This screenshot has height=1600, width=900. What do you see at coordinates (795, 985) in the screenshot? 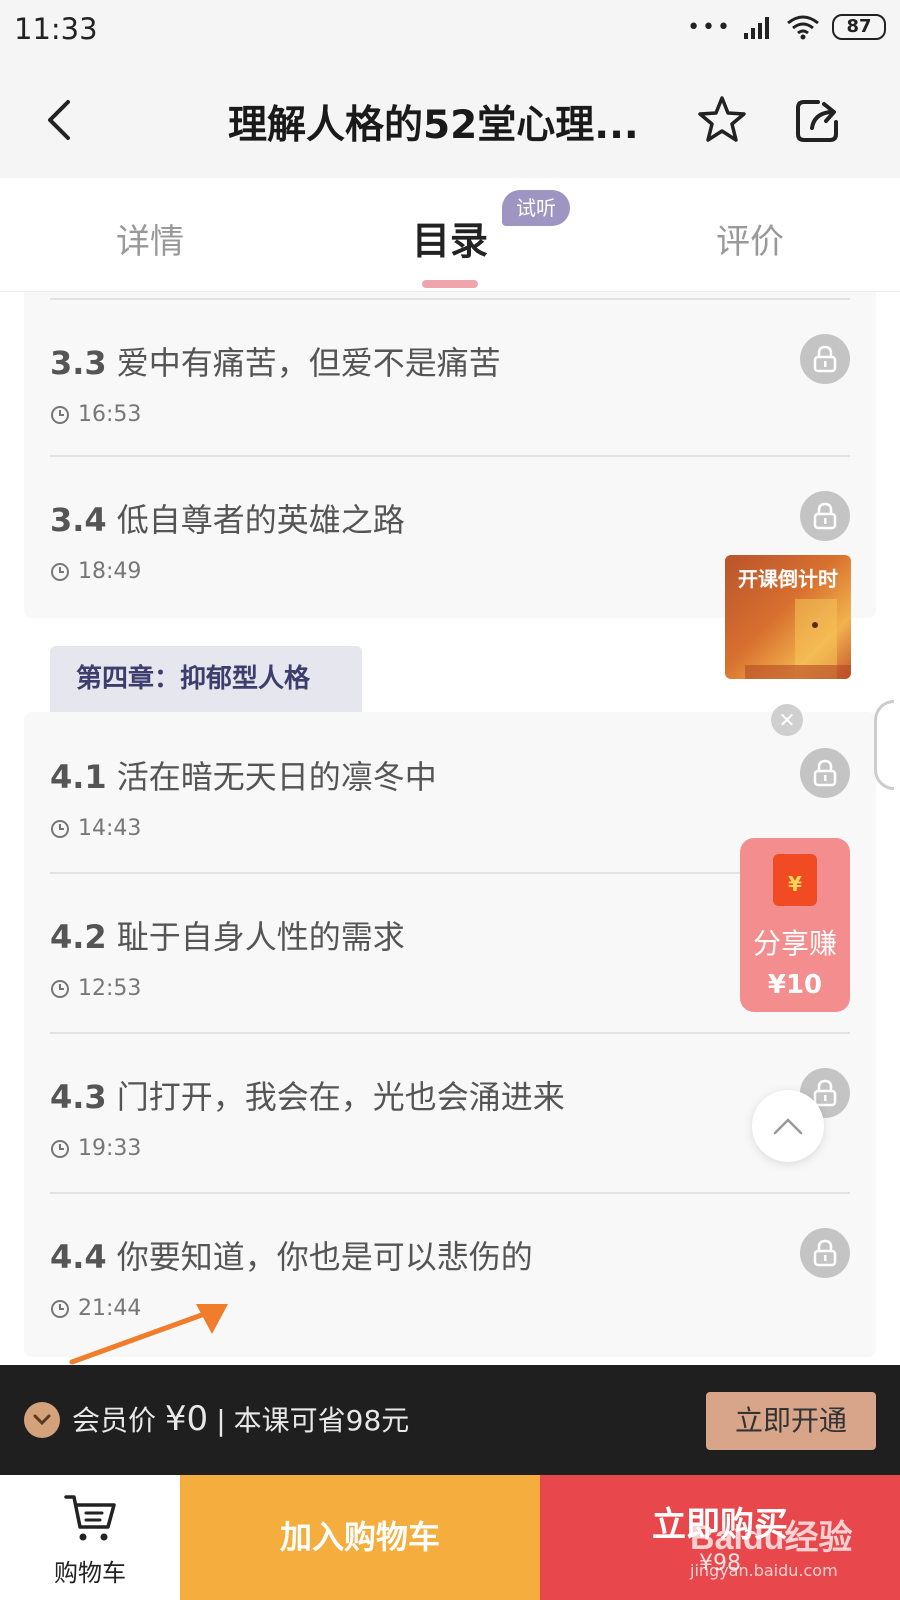
I see `share-earn-amount: ¥10` at bounding box center [795, 985].